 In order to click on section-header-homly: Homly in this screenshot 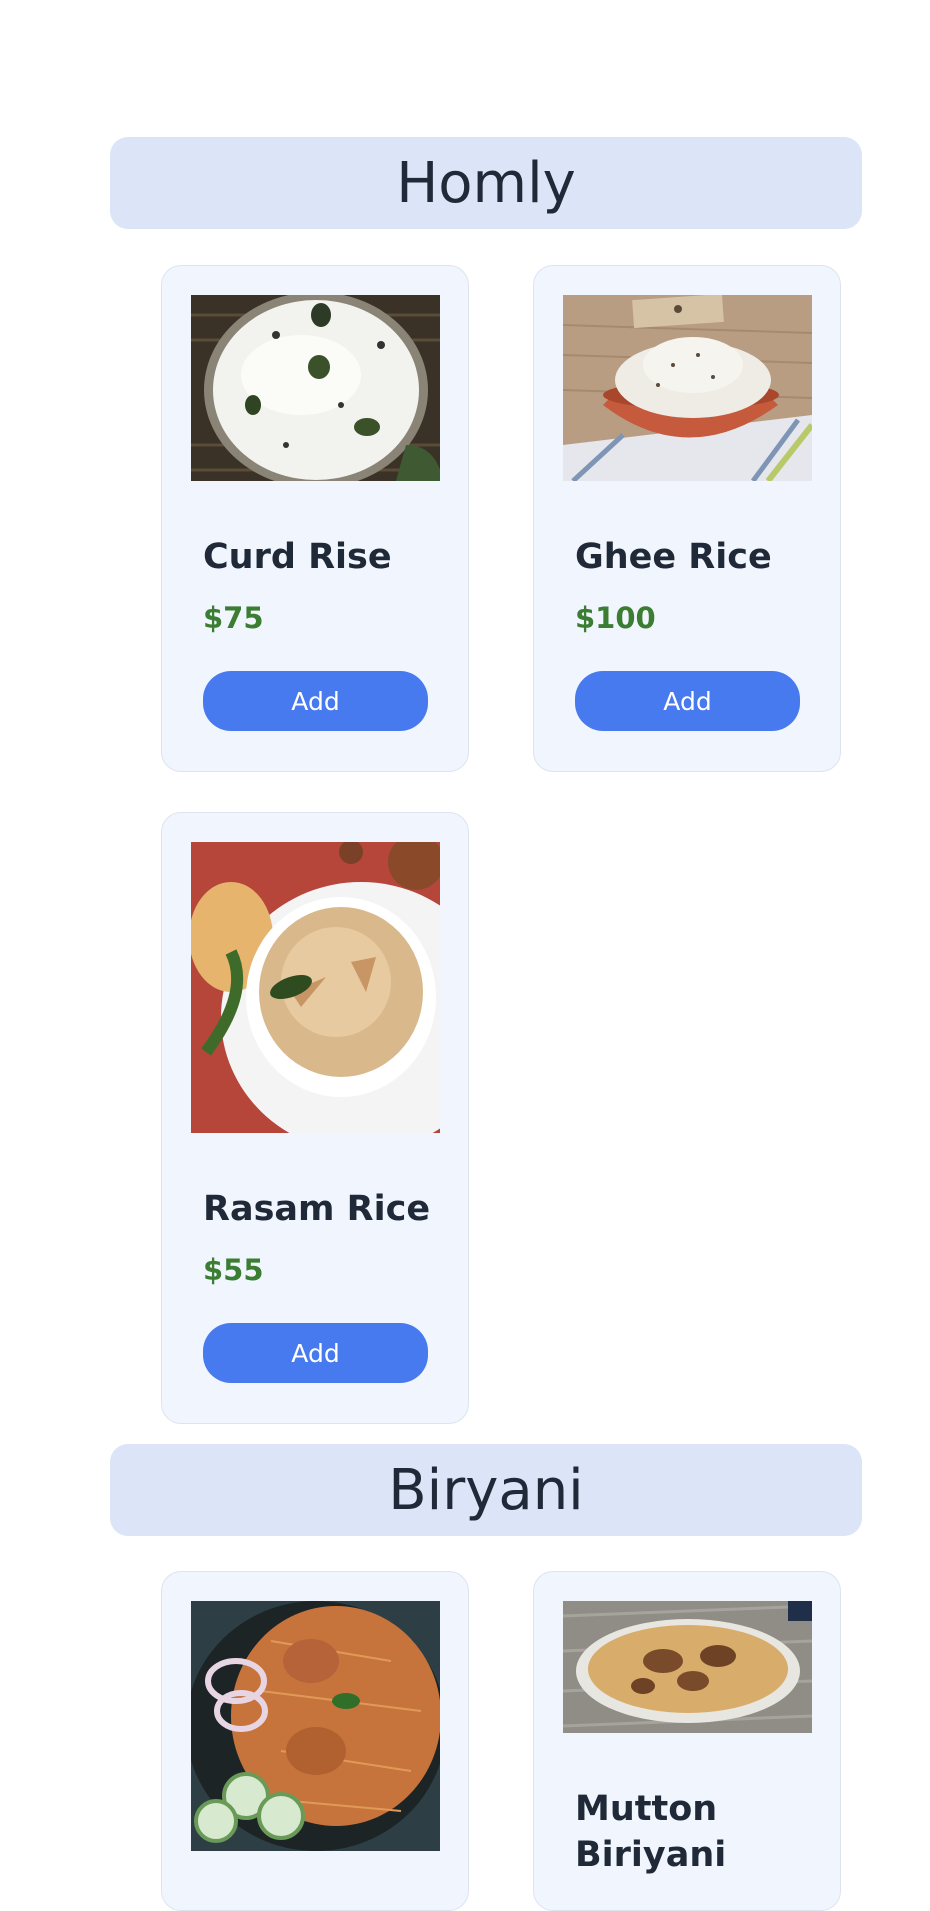, I will do `click(486, 183)`.